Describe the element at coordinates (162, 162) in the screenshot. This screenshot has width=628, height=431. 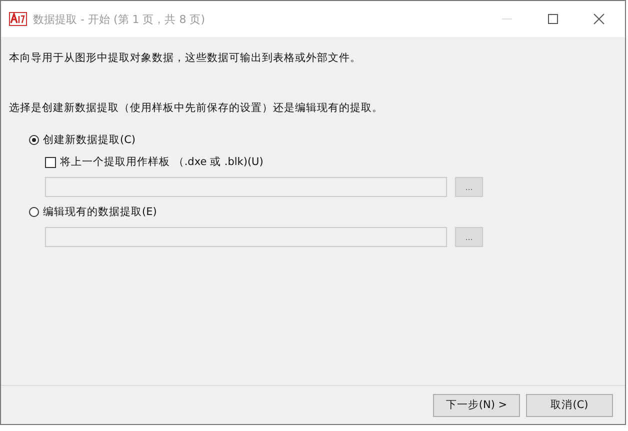
I see `checkbox-label: 将上一个提取用作样板 （.dxe 或 .blk)(U)` at that location.